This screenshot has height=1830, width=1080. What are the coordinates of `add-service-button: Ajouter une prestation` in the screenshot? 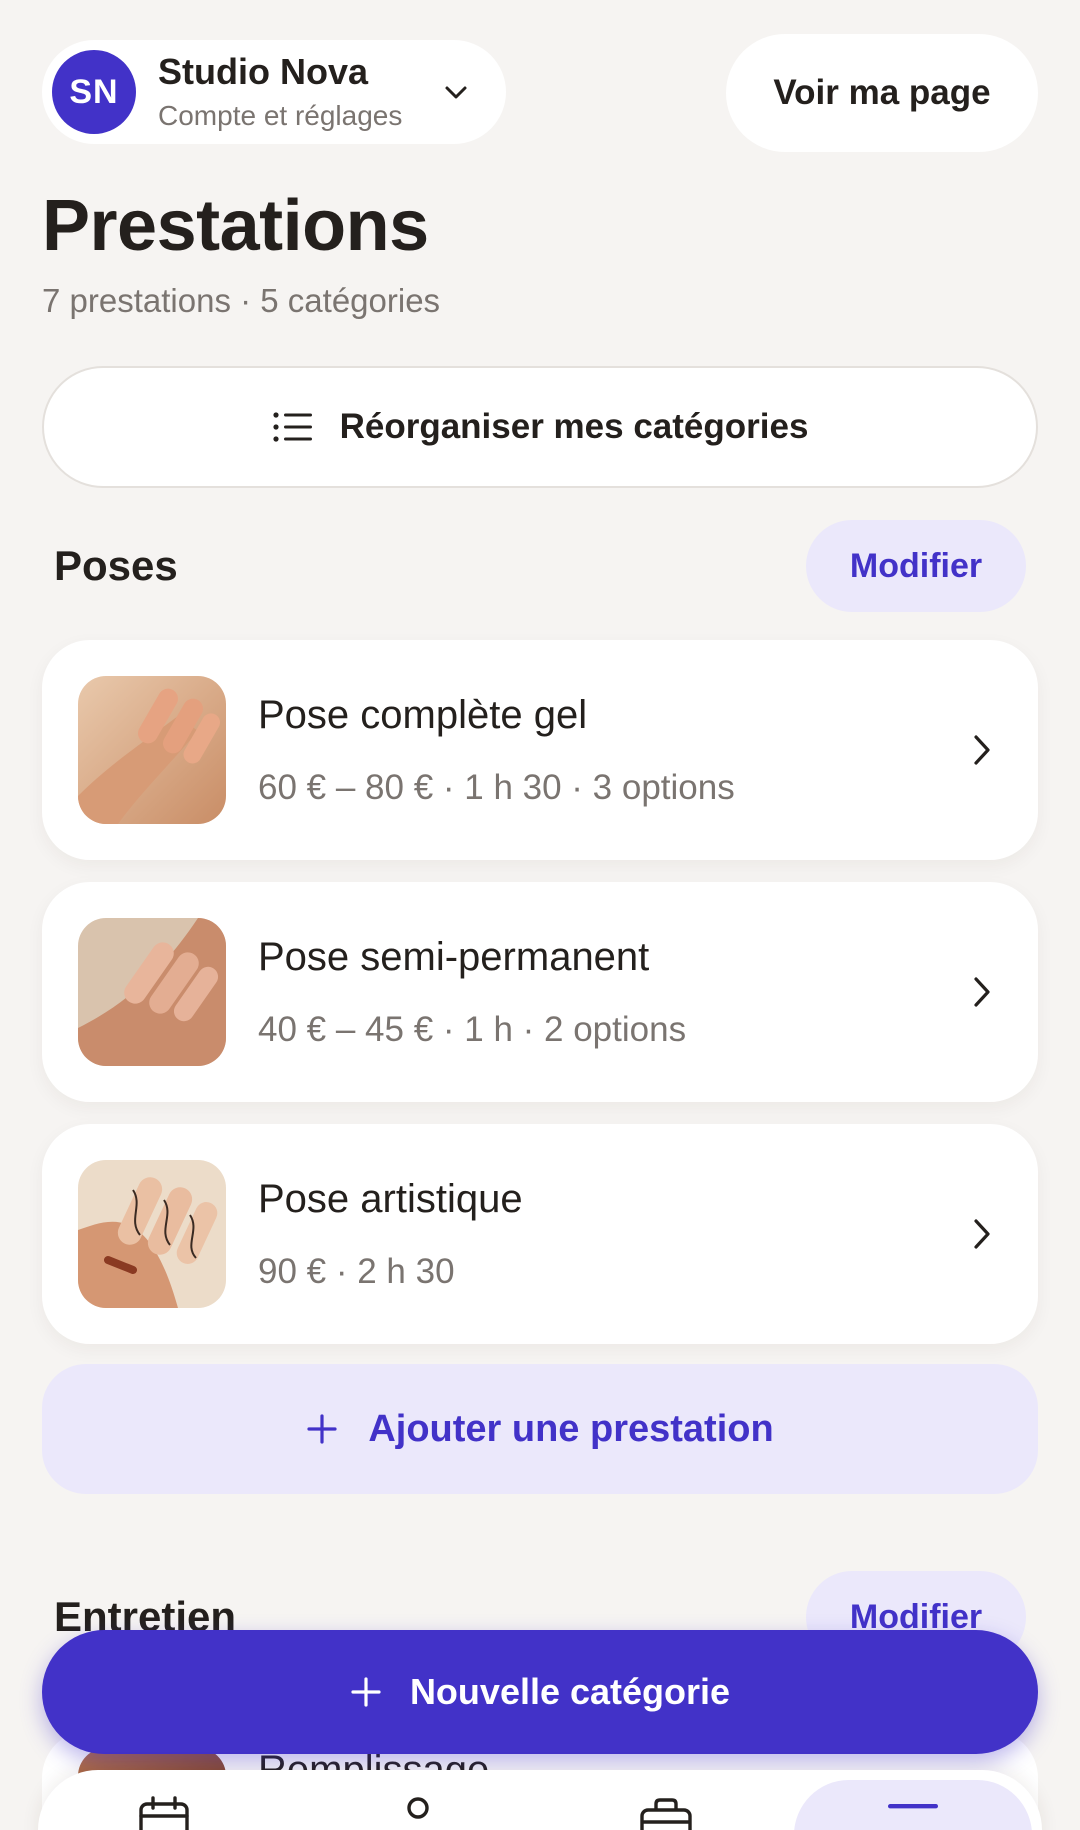 It's located at (540, 1429).